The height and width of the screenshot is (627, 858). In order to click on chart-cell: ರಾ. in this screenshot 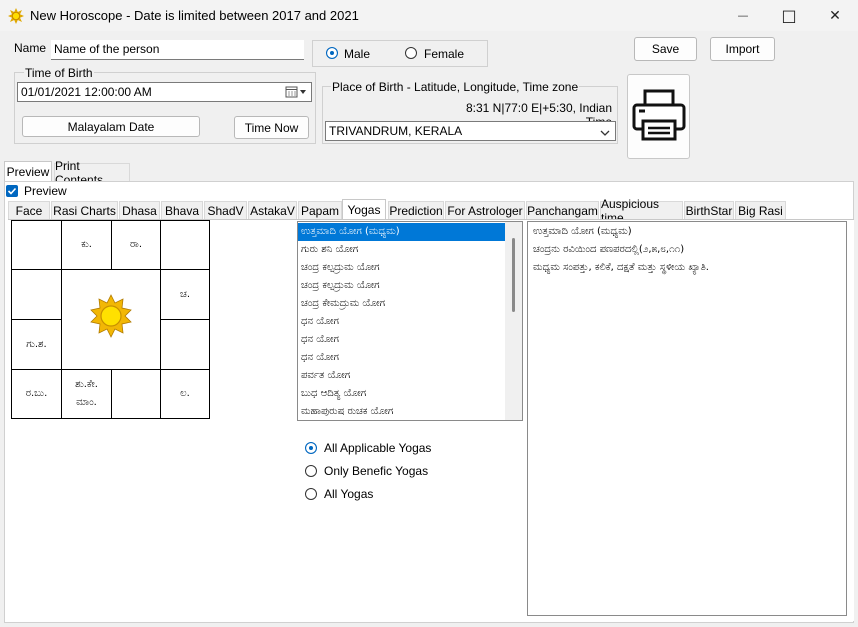, I will do `click(136, 245)`.